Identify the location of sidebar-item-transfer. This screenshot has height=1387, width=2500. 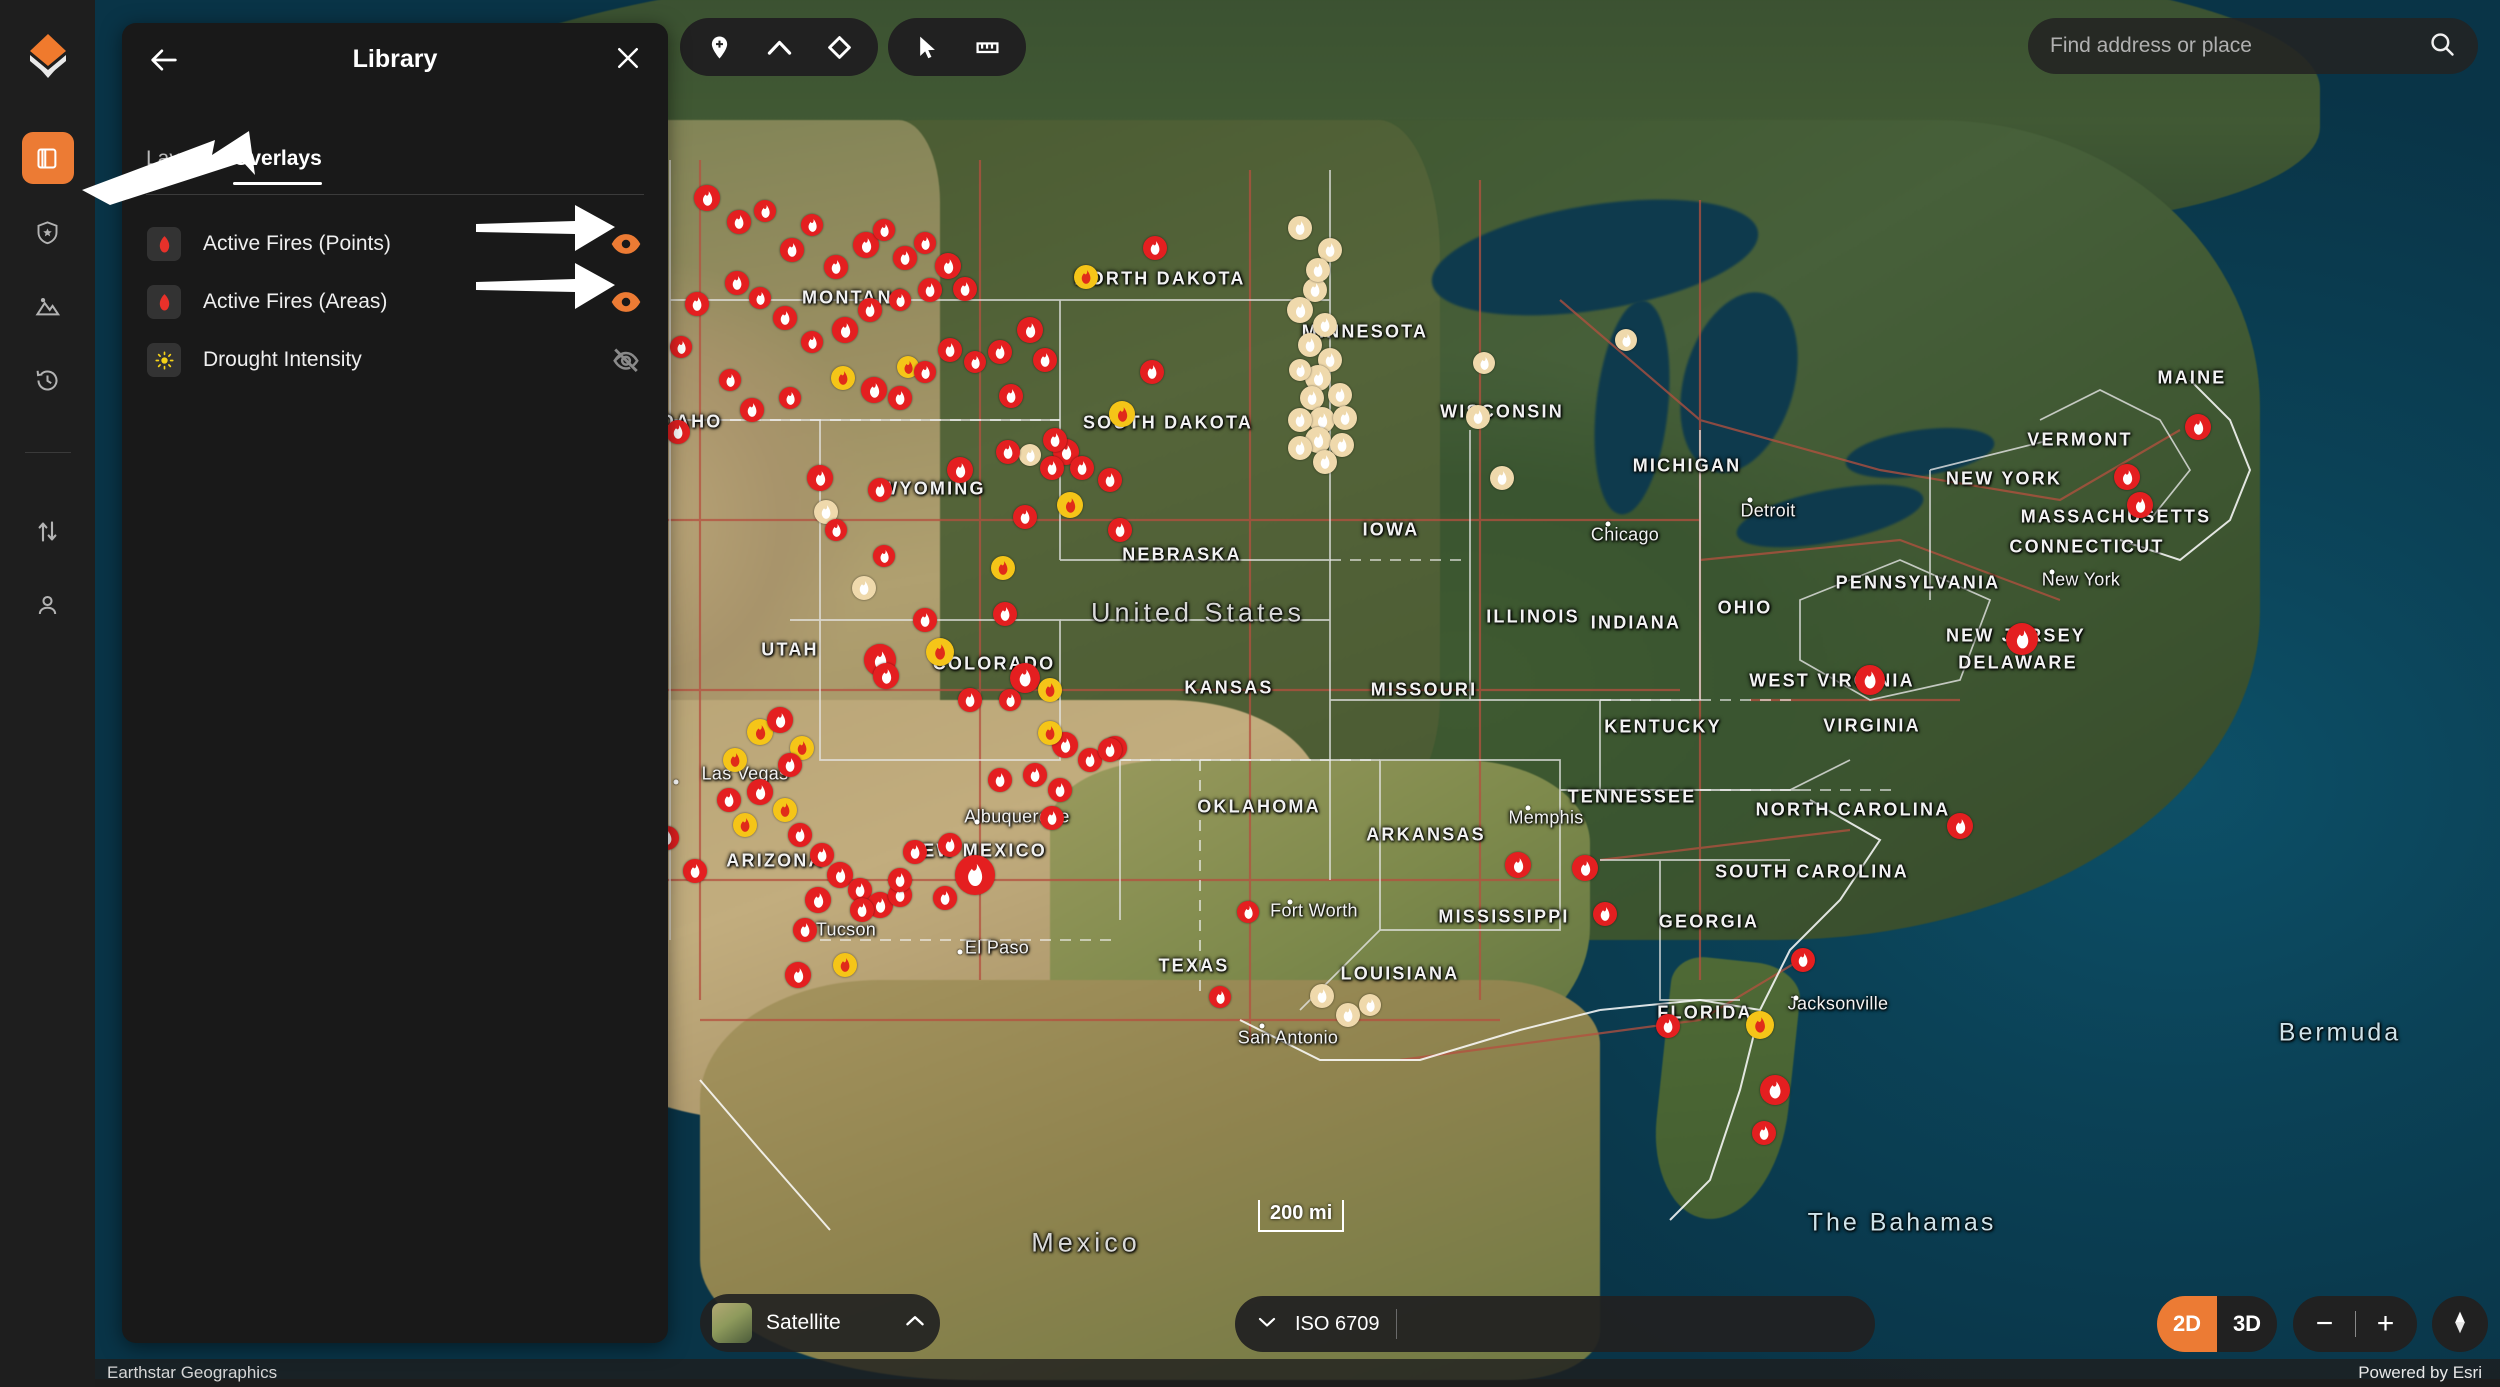
(48, 531).